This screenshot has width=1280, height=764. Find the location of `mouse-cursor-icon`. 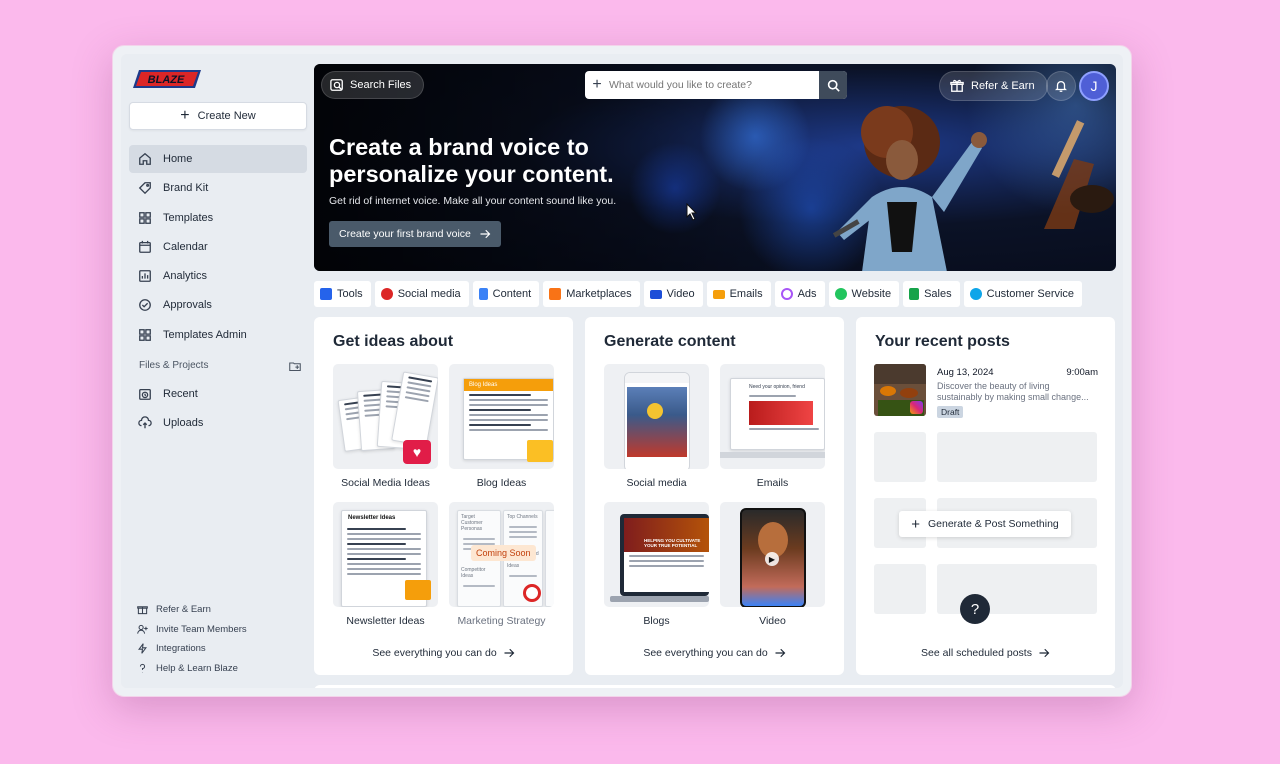

mouse-cursor-icon is located at coordinates (692, 212).